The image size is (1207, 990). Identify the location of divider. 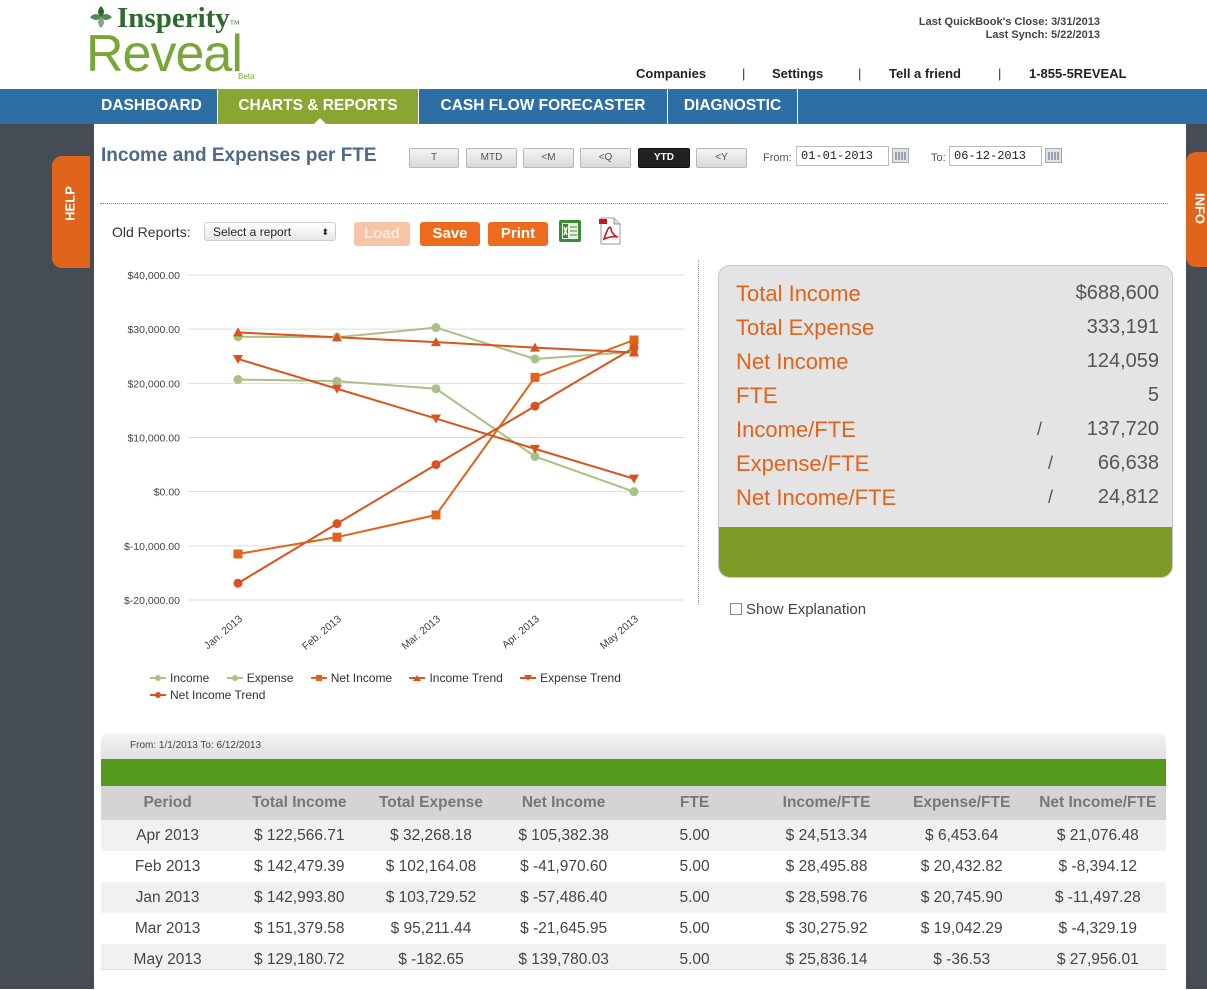
(634, 203).